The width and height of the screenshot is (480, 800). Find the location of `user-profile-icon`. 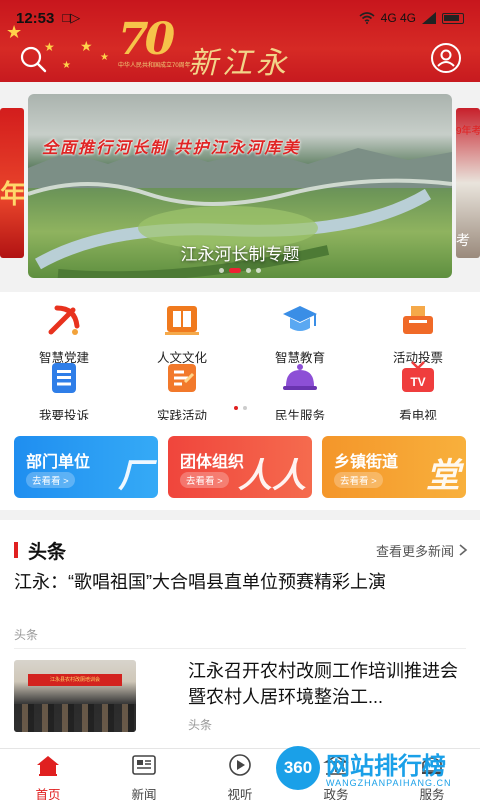

user-profile-icon is located at coordinates (446, 58).